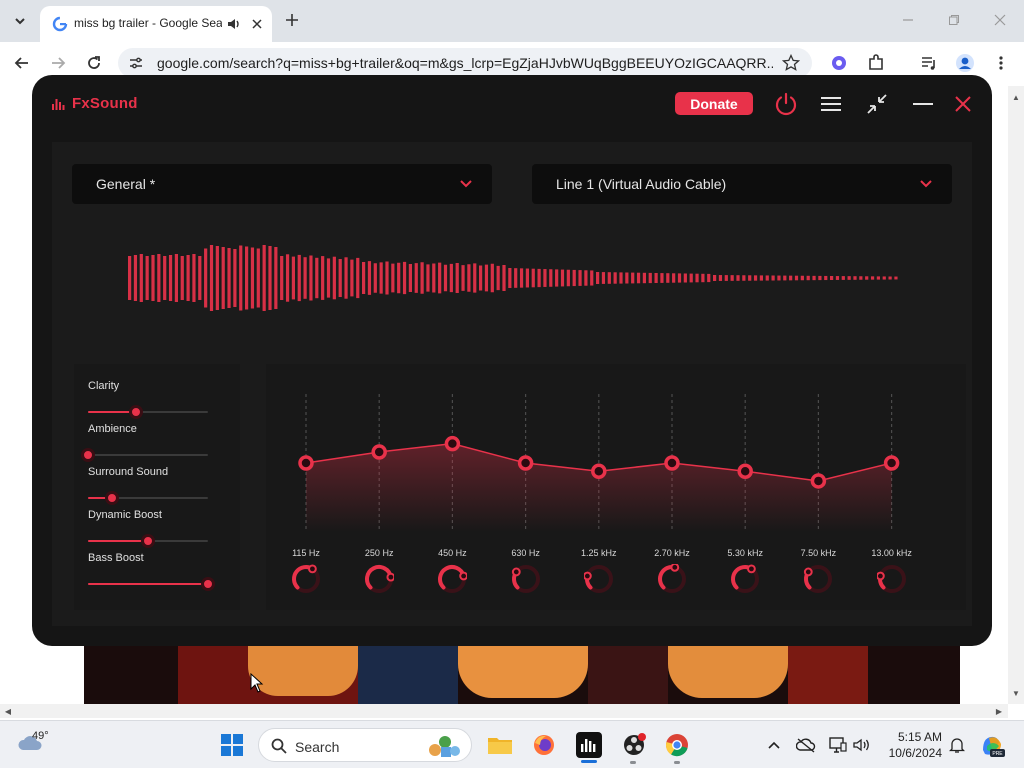  What do you see at coordinates (774, 745) in the screenshot?
I see `show-hidden-icons-button` at bounding box center [774, 745].